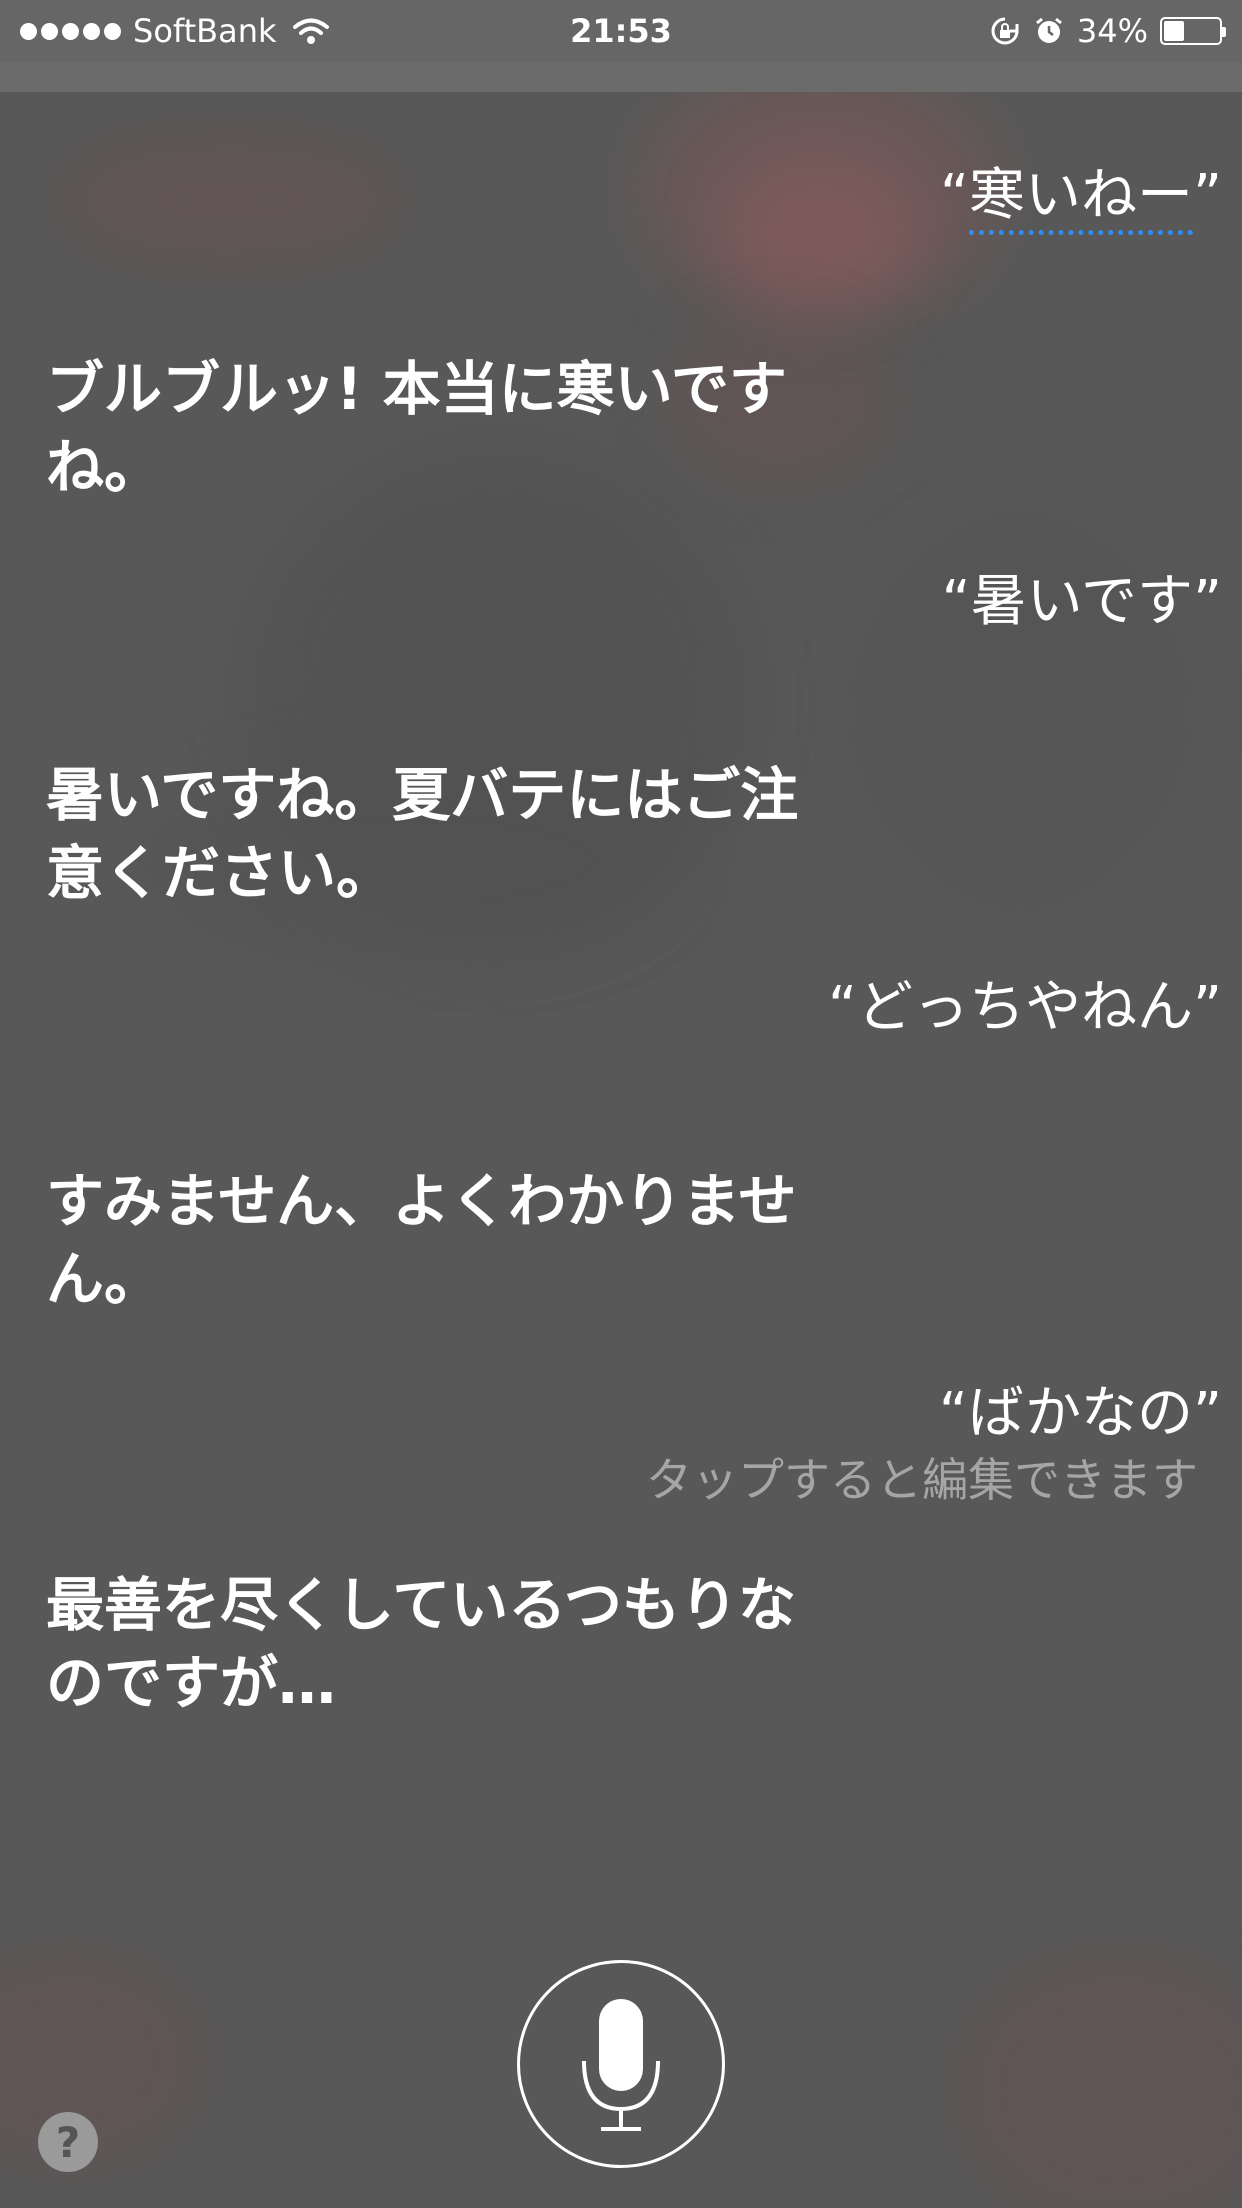 The image size is (1242, 2208). Describe the element at coordinates (68, 2142) in the screenshot. I see `help-button: ?` at that location.